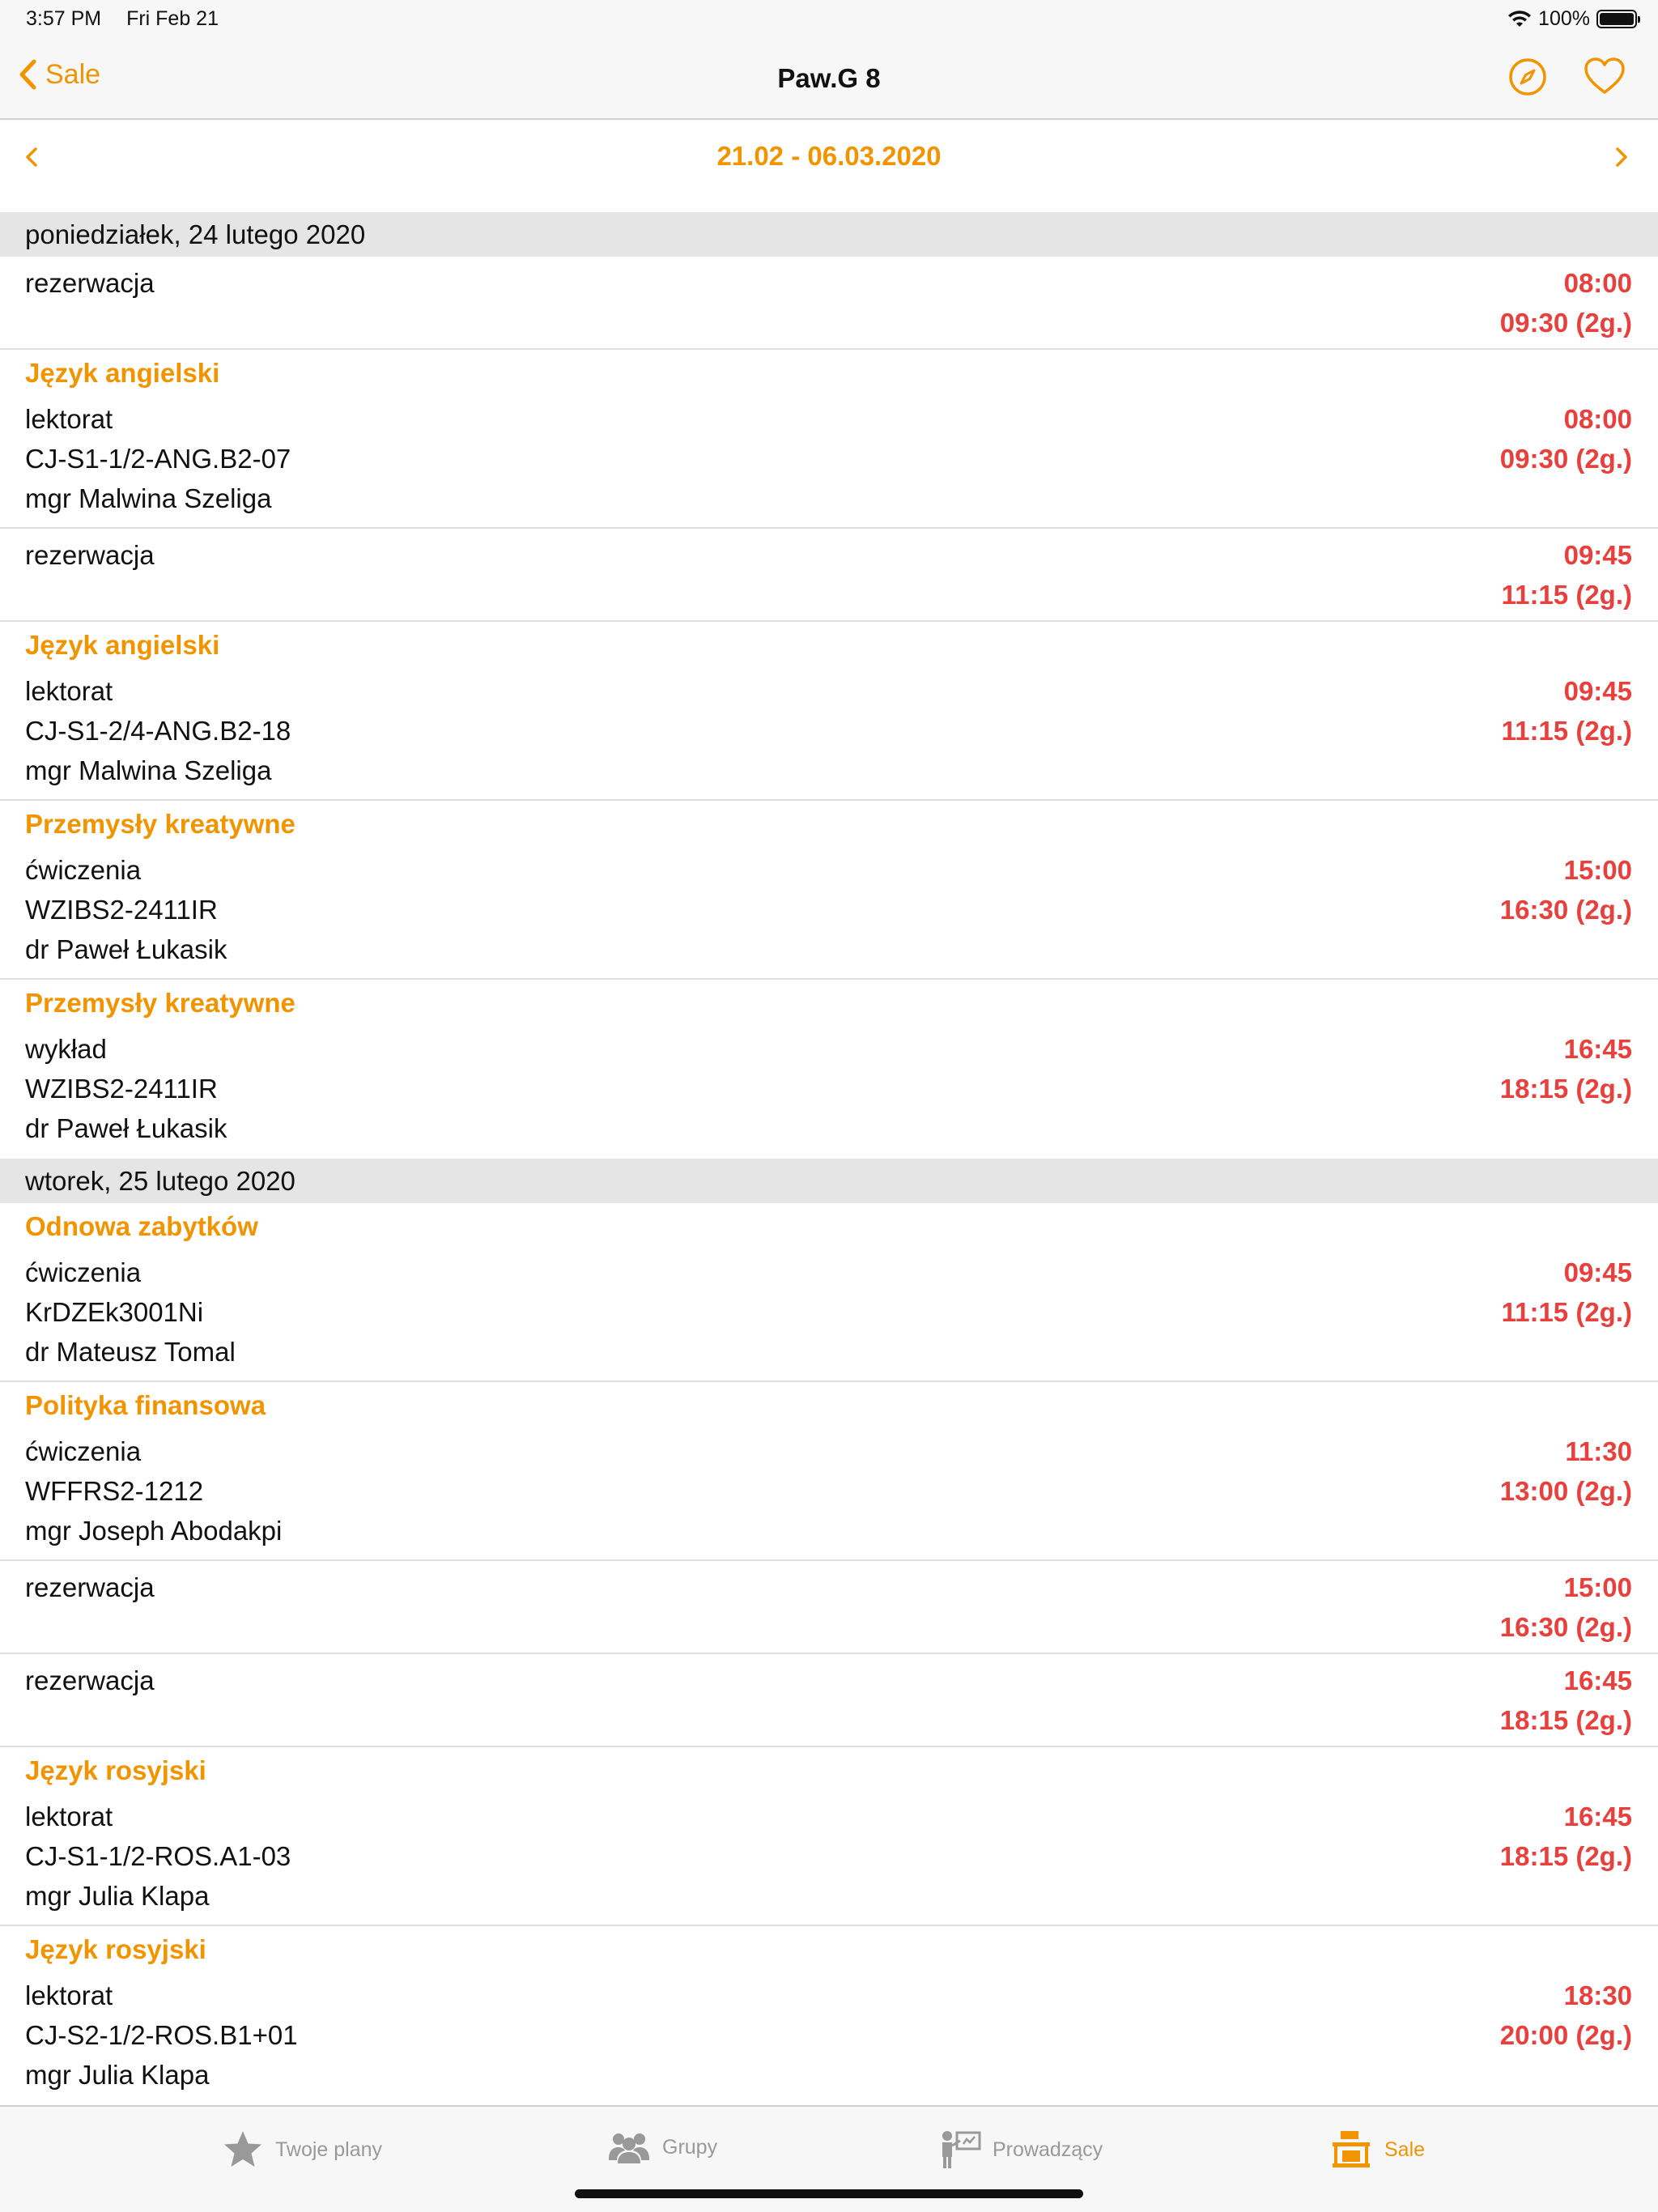  Describe the element at coordinates (829, 303) in the screenshot. I see `schedule-entry: rezerwacja 08:00 09:30 (2g.)` at that location.